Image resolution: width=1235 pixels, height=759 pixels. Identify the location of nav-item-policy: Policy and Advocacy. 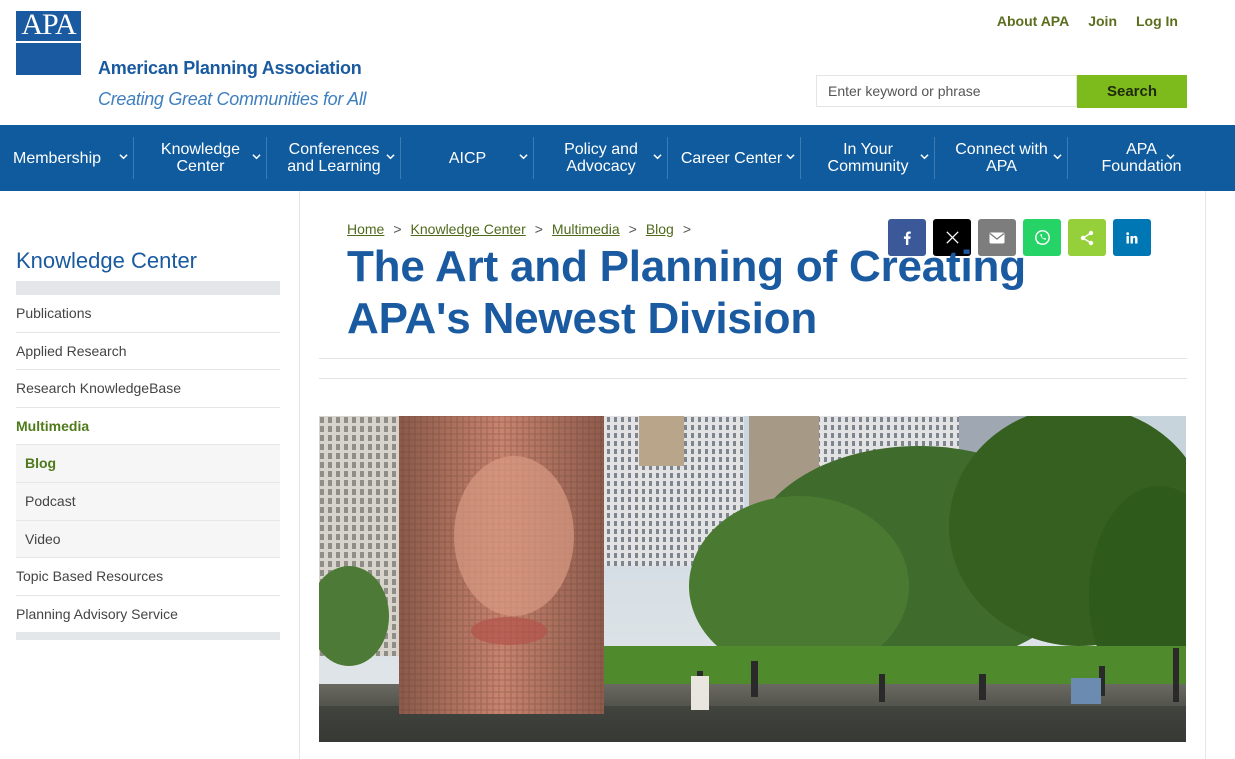
(601, 158).